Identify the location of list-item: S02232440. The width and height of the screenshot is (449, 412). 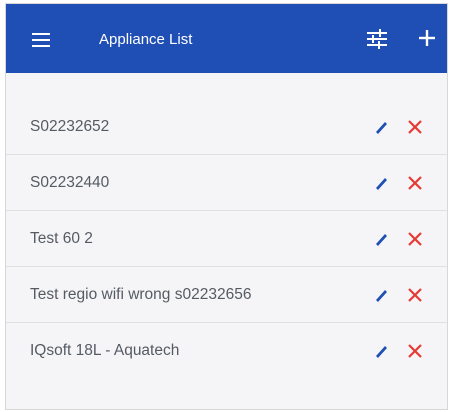
(226, 183).